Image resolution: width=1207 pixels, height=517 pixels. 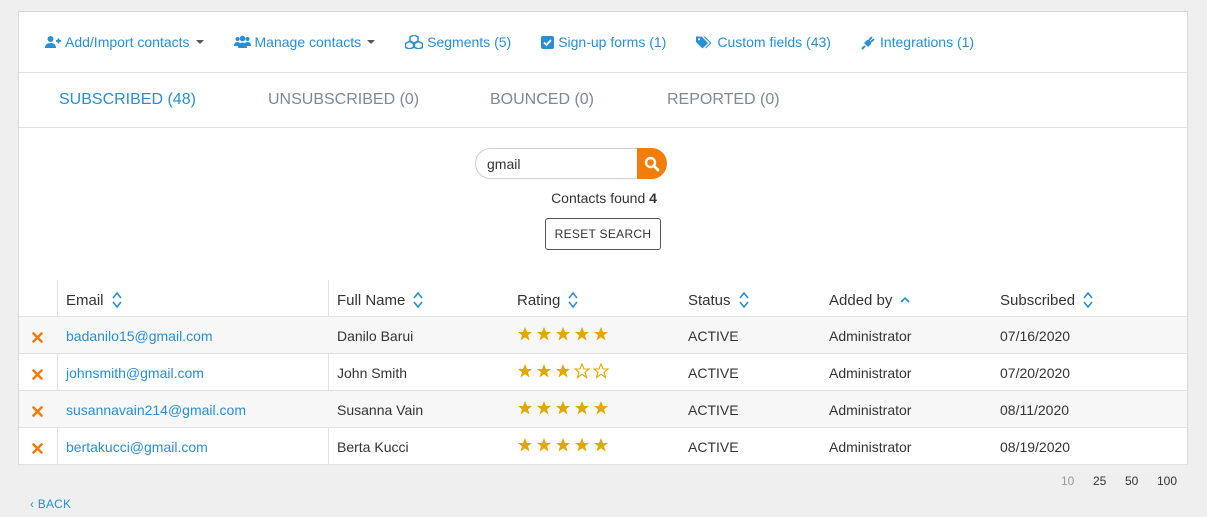 I want to click on manage-contacts-menu: Manage contacts, so click(x=304, y=42).